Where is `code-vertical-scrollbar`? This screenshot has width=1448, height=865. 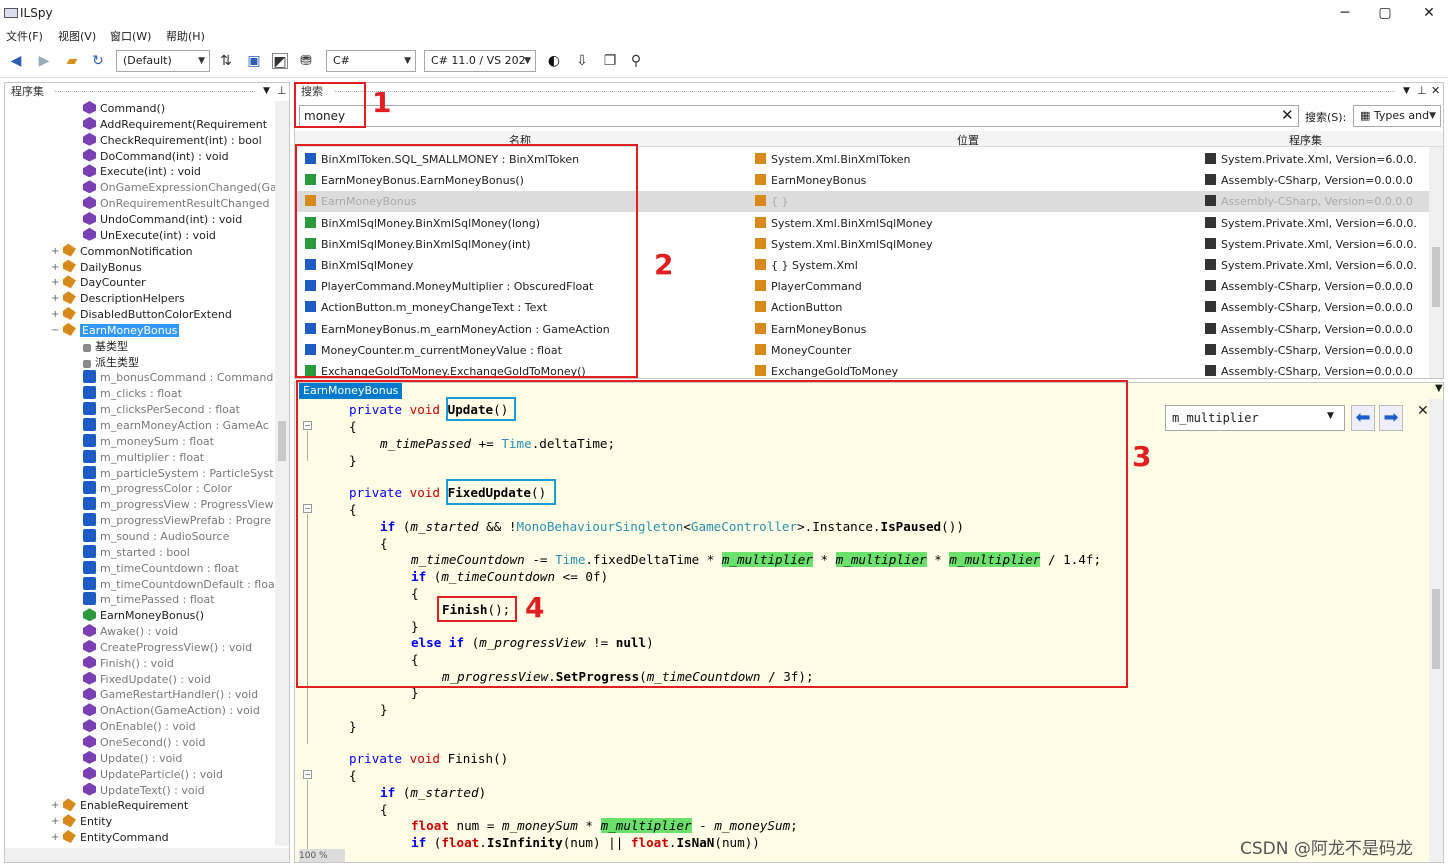 code-vertical-scrollbar is located at coordinates (1436, 630).